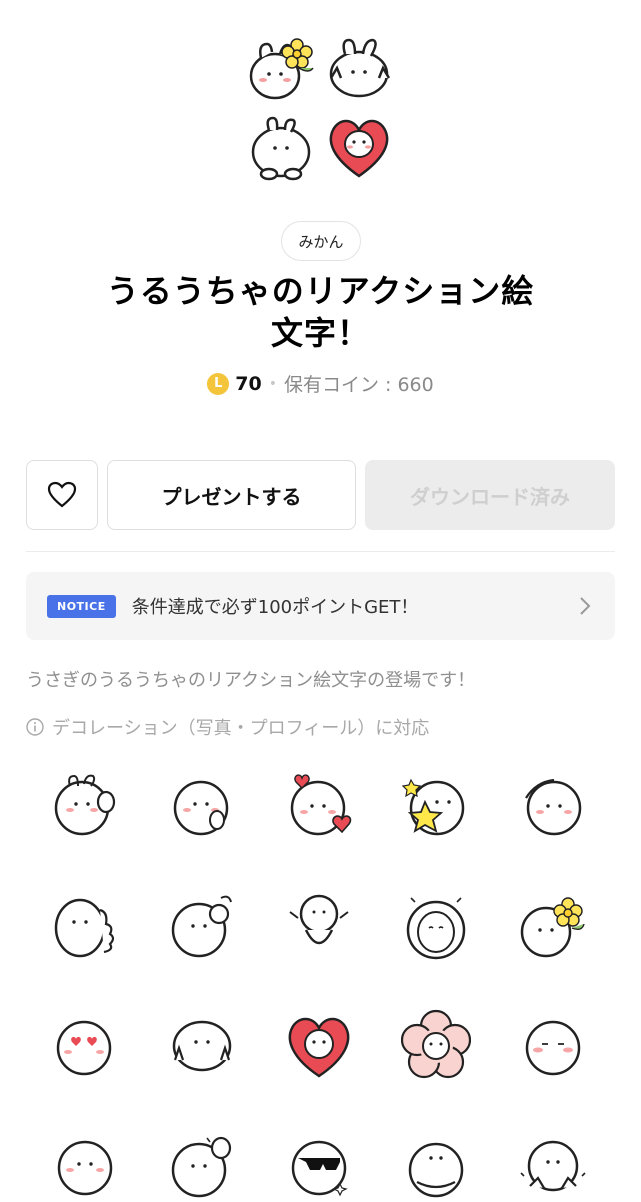 The height and width of the screenshot is (1202, 641). I want to click on bunny-flower-frame-icon, so click(436, 1045).